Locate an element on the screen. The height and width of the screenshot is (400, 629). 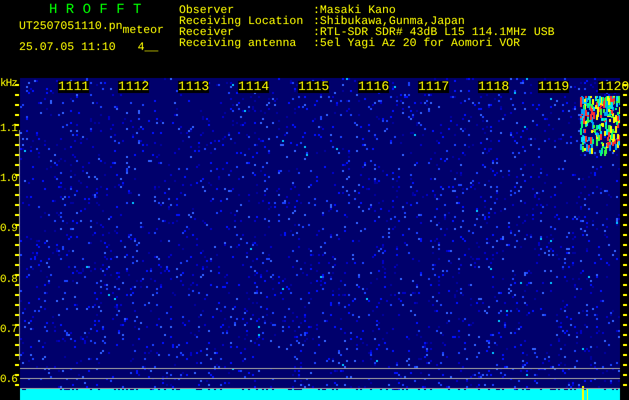
x-axis-label: 1115 is located at coordinates (314, 87).